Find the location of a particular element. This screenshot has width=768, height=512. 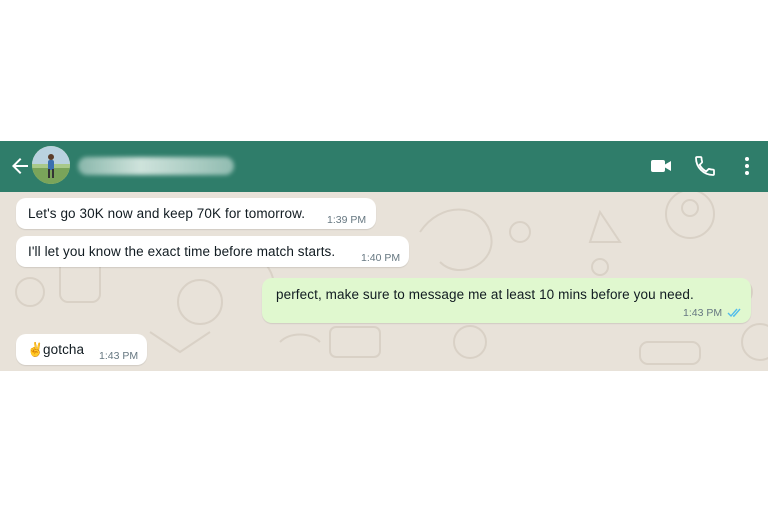

message-bubble-incoming: ✌️ gotcha 1:43 PM is located at coordinates (81, 349).